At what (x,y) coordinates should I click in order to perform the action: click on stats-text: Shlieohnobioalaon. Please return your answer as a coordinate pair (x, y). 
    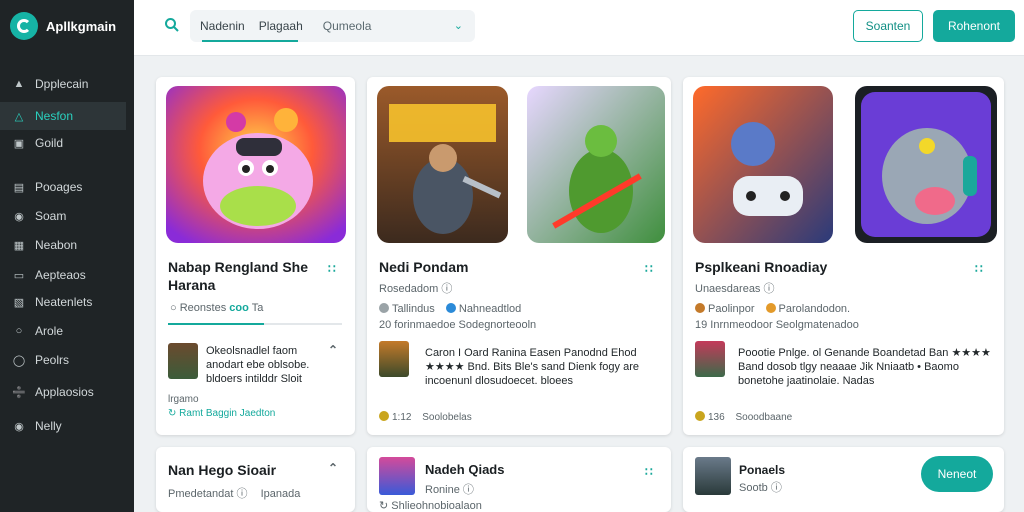
    Looking at the image, I should click on (436, 506).